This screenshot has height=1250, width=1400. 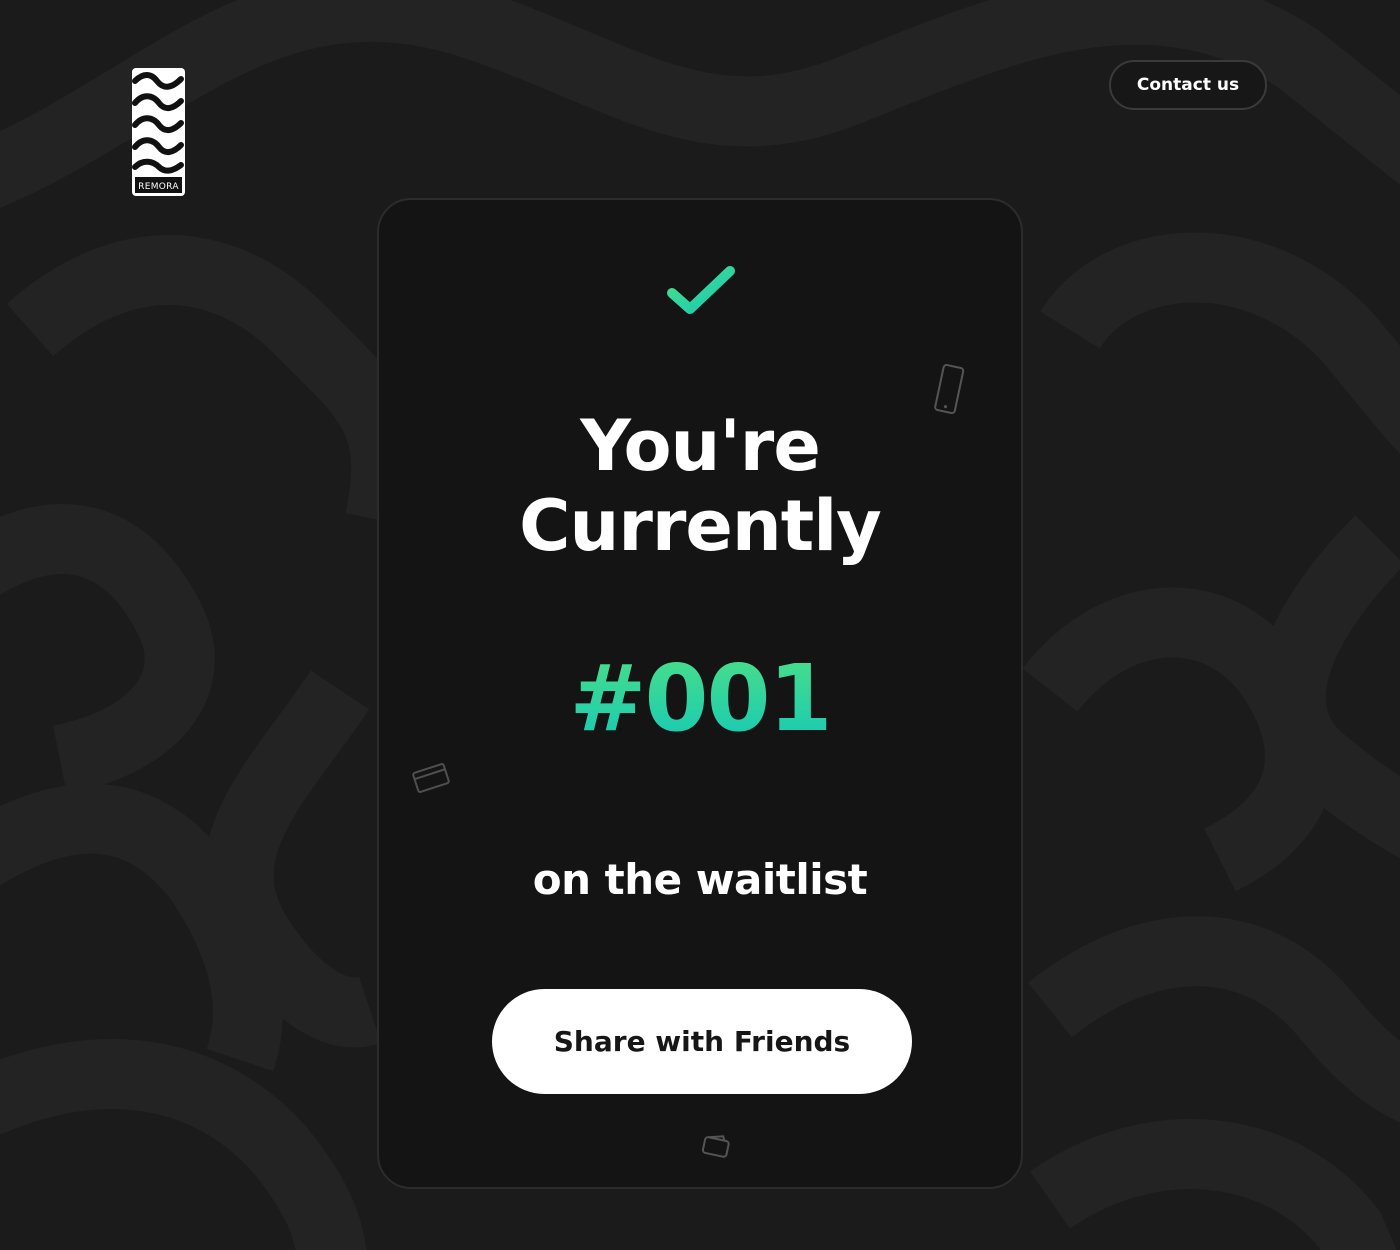 I want to click on credit-card-icon, so click(x=431, y=778).